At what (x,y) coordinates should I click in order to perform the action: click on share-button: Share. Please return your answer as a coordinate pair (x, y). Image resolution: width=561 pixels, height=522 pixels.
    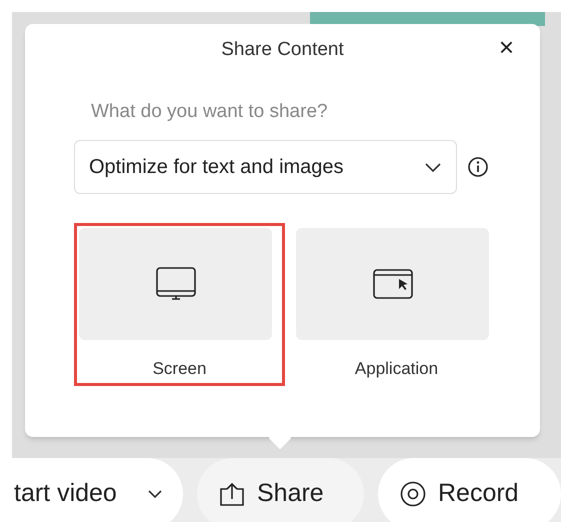
    Looking at the image, I should click on (280, 490).